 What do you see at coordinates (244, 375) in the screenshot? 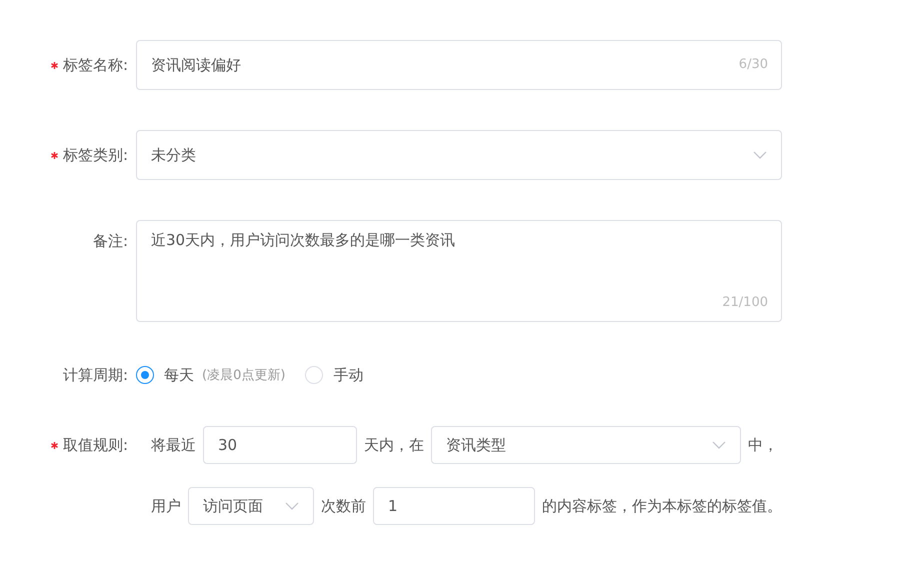
I see `radio-note: (凌晨0点更新)` at bounding box center [244, 375].